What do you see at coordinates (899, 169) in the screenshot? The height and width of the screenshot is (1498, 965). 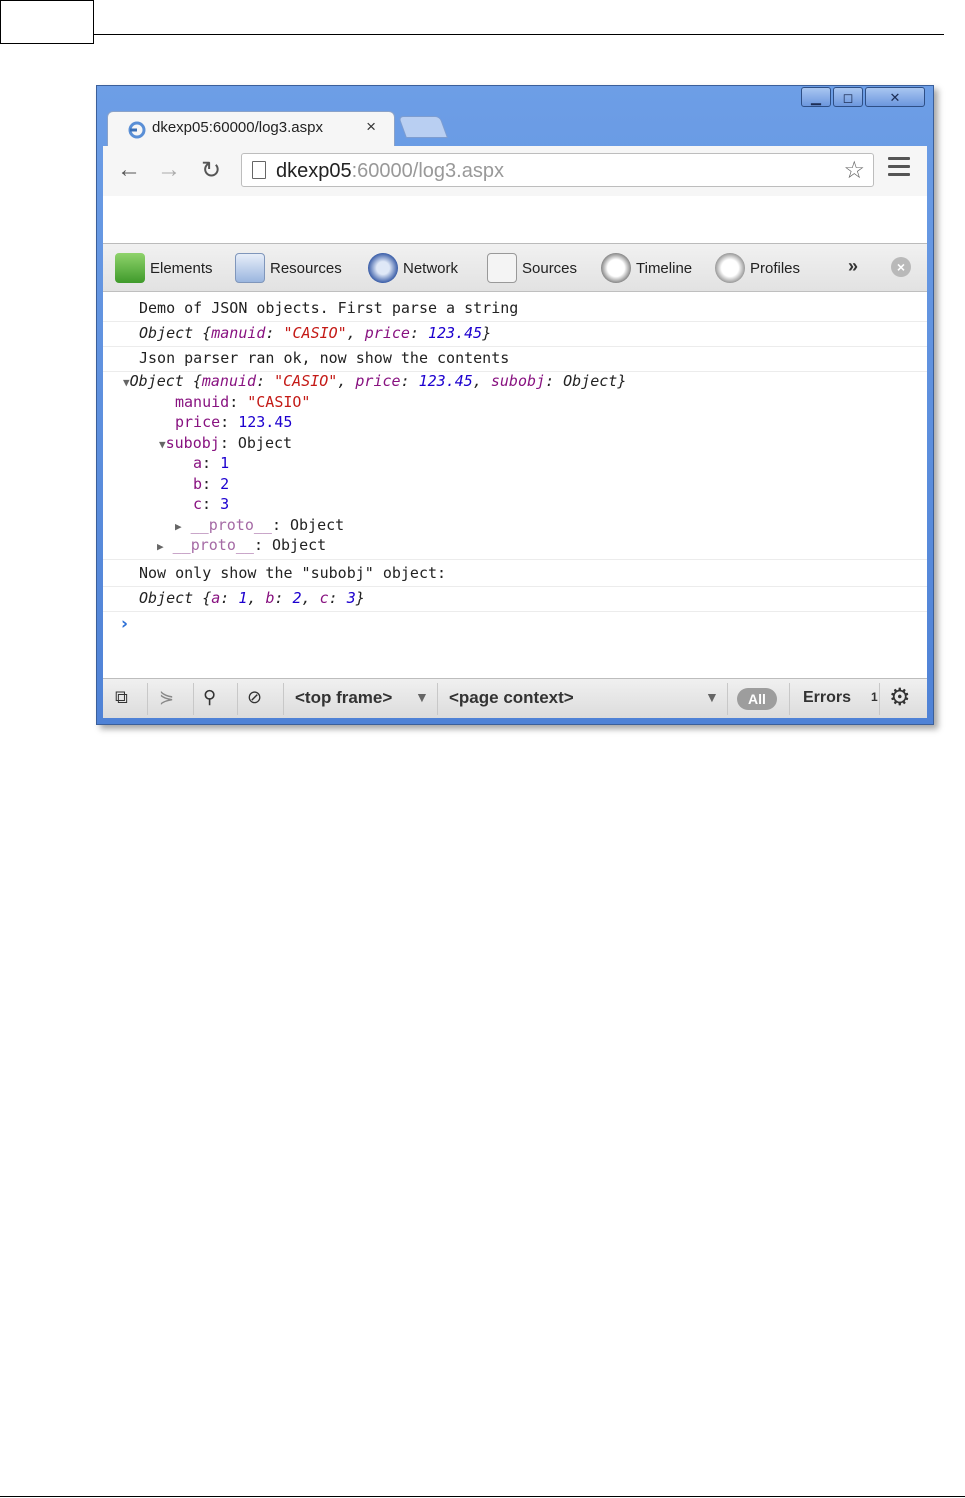 I see `menu-icon` at bounding box center [899, 169].